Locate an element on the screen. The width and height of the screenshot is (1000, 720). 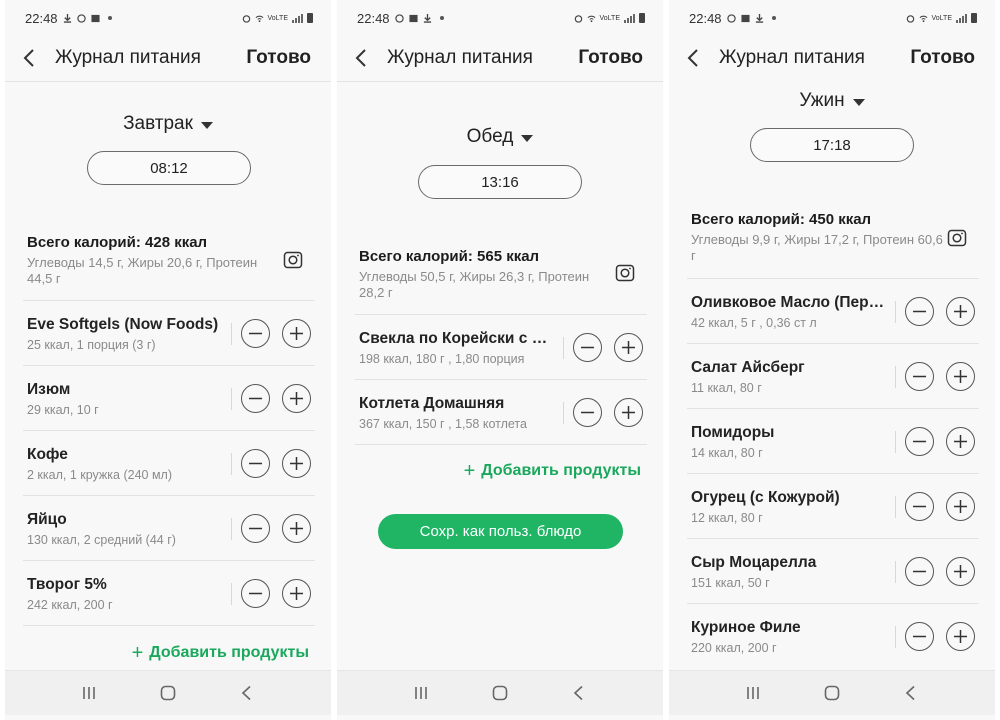
food-row: Кофе 2 ккал, 1 кружка (240 мл) is located at coordinates (169, 462).